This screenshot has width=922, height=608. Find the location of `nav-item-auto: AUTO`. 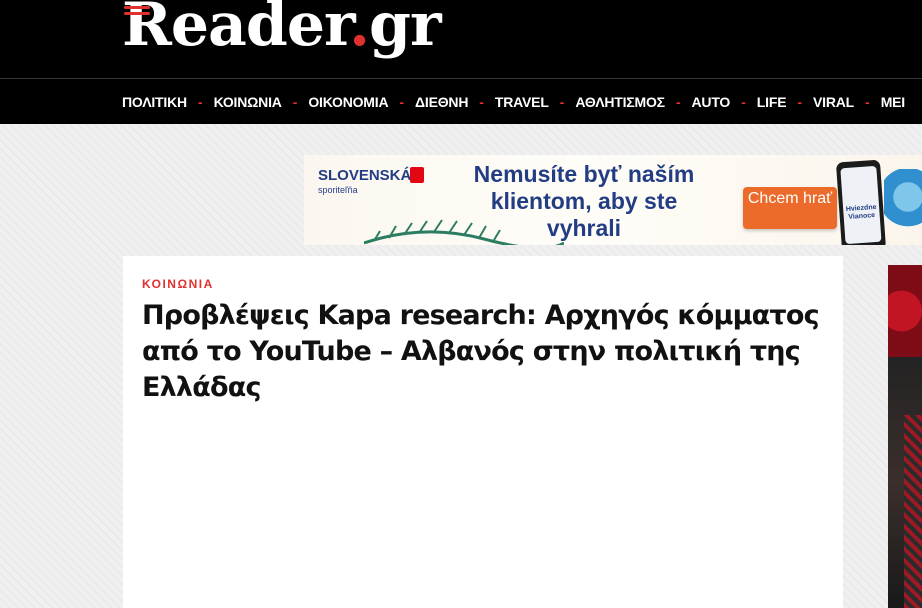

nav-item-auto: AUTO is located at coordinates (711, 102).